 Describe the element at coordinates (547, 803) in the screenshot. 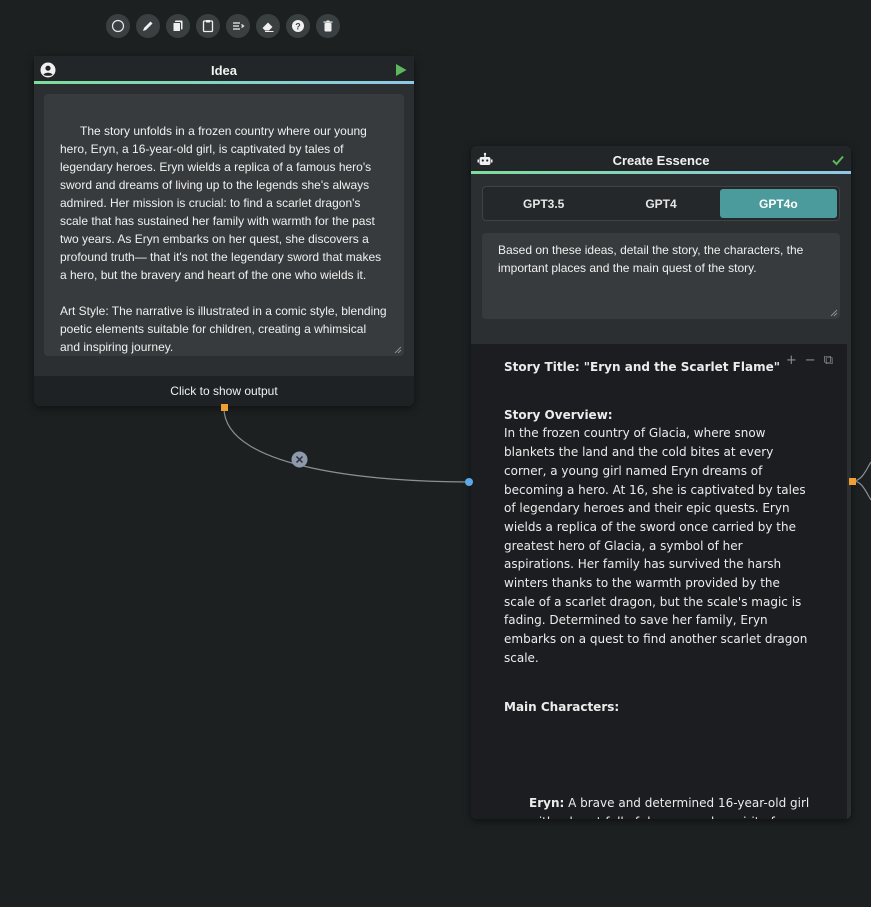

I see `character-name: Eryn:` at that location.